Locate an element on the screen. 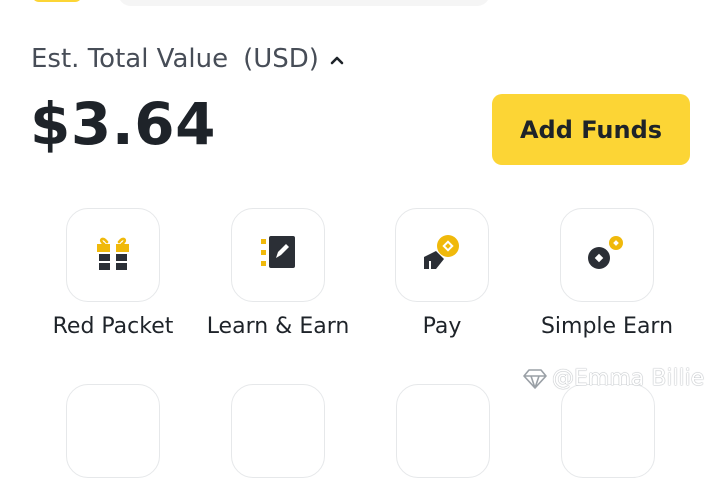 Image resolution: width=720 pixels, height=478 pixels. balance-label: Est. Total Value is located at coordinates (130, 59).